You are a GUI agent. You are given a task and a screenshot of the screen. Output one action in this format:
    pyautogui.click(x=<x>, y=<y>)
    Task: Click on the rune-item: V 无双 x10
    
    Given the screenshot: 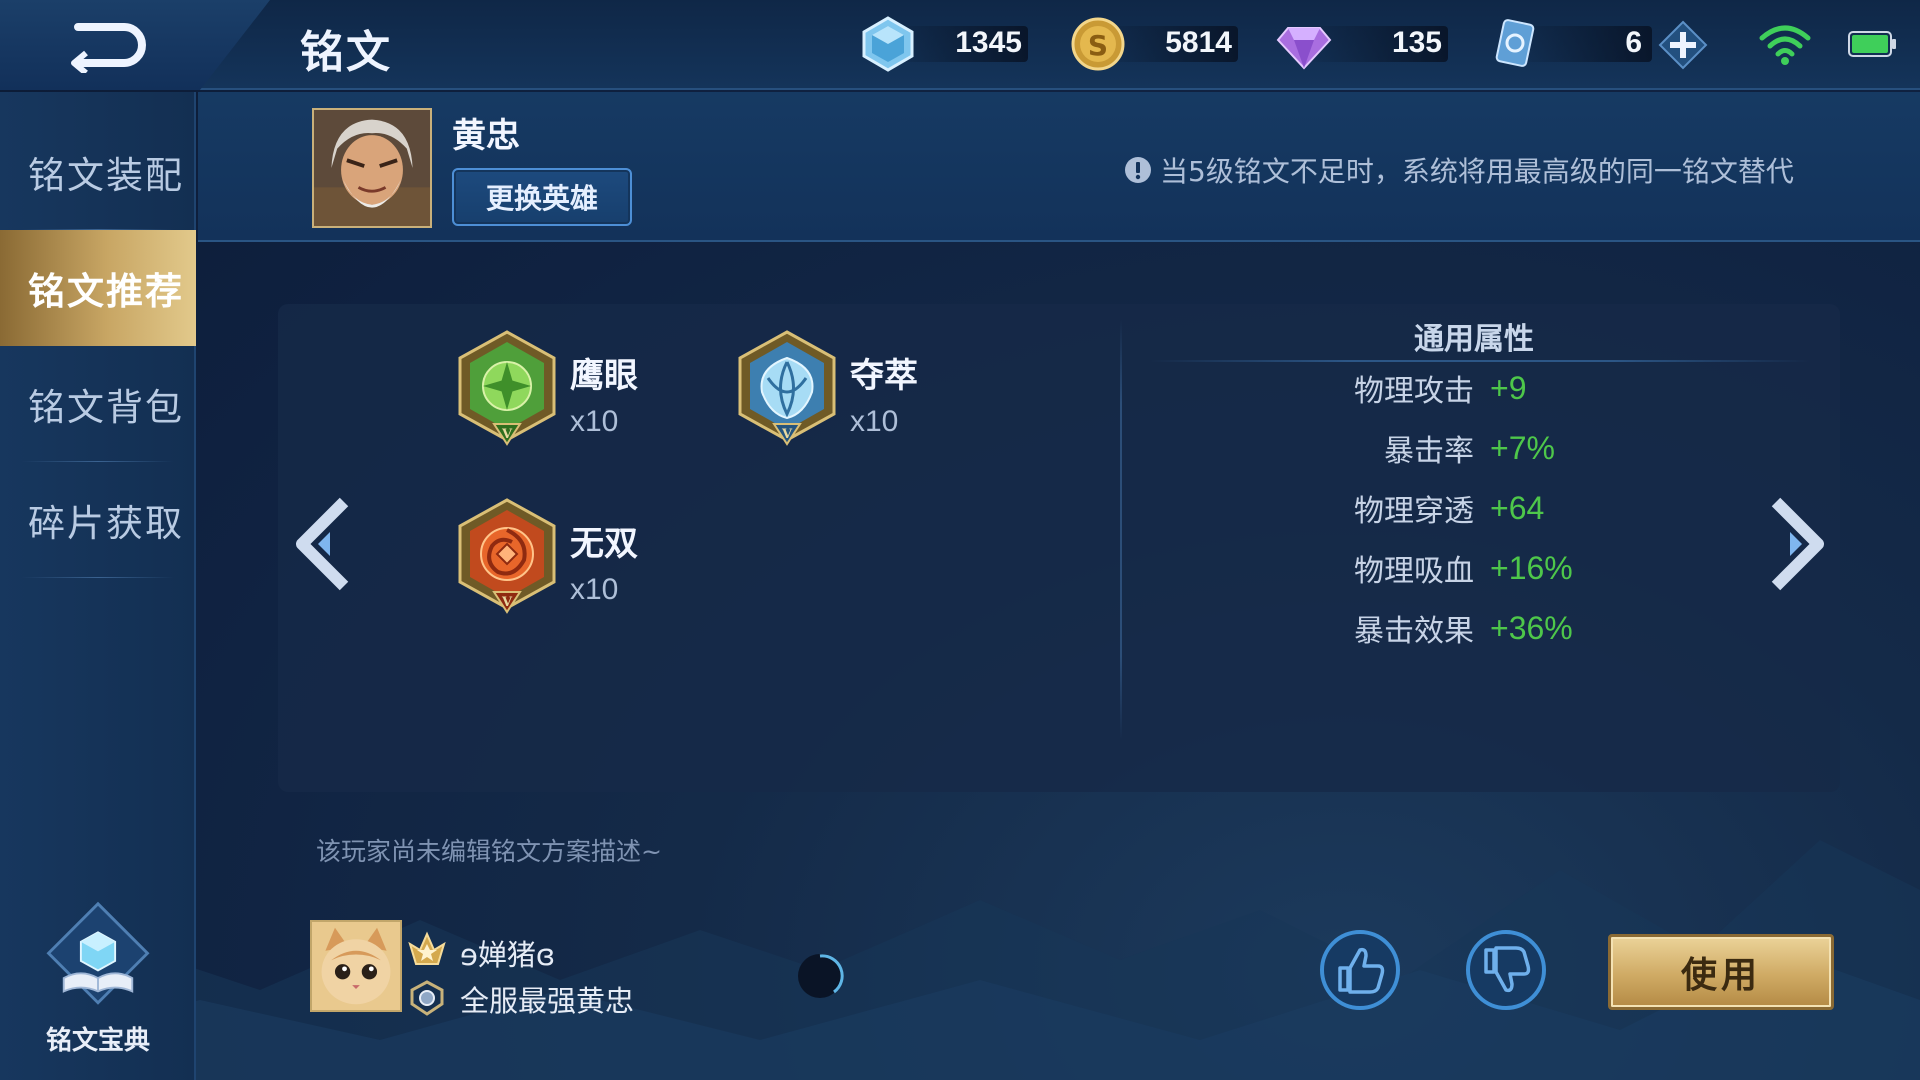 What is the action you would take?
    pyautogui.click(x=546, y=556)
    